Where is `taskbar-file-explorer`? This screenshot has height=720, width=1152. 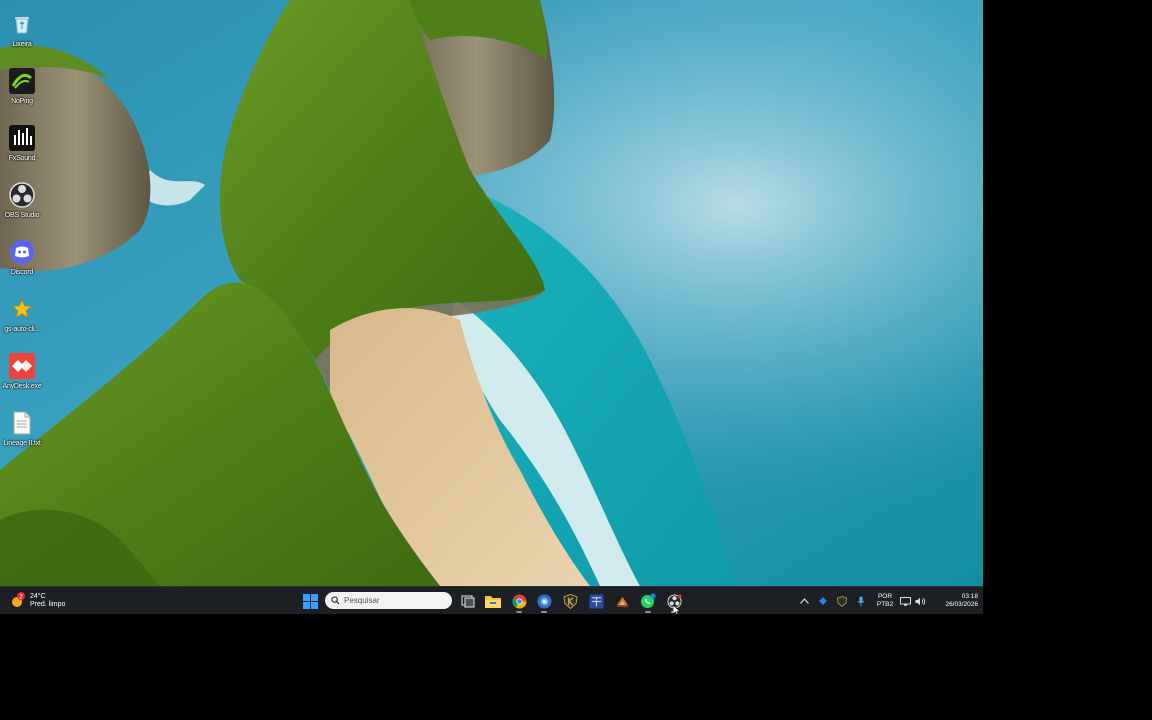 taskbar-file-explorer is located at coordinates (493, 601).